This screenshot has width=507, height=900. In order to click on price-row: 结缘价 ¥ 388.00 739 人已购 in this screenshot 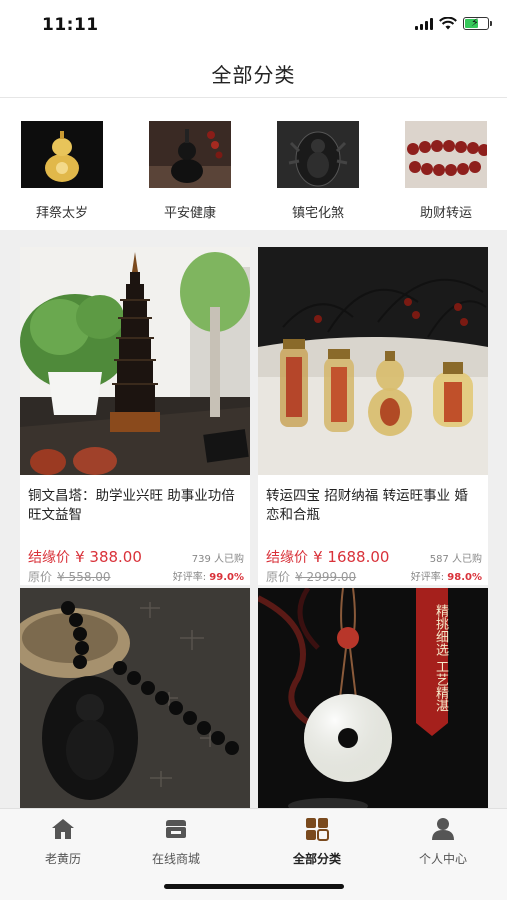, I will do `click(135, 556)`.